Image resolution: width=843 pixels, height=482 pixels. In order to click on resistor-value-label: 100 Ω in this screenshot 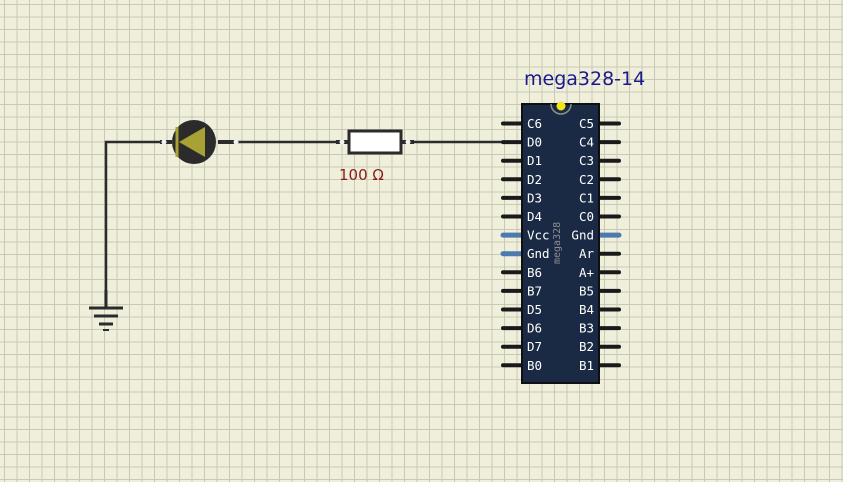, I will do `click(361, 175)`.